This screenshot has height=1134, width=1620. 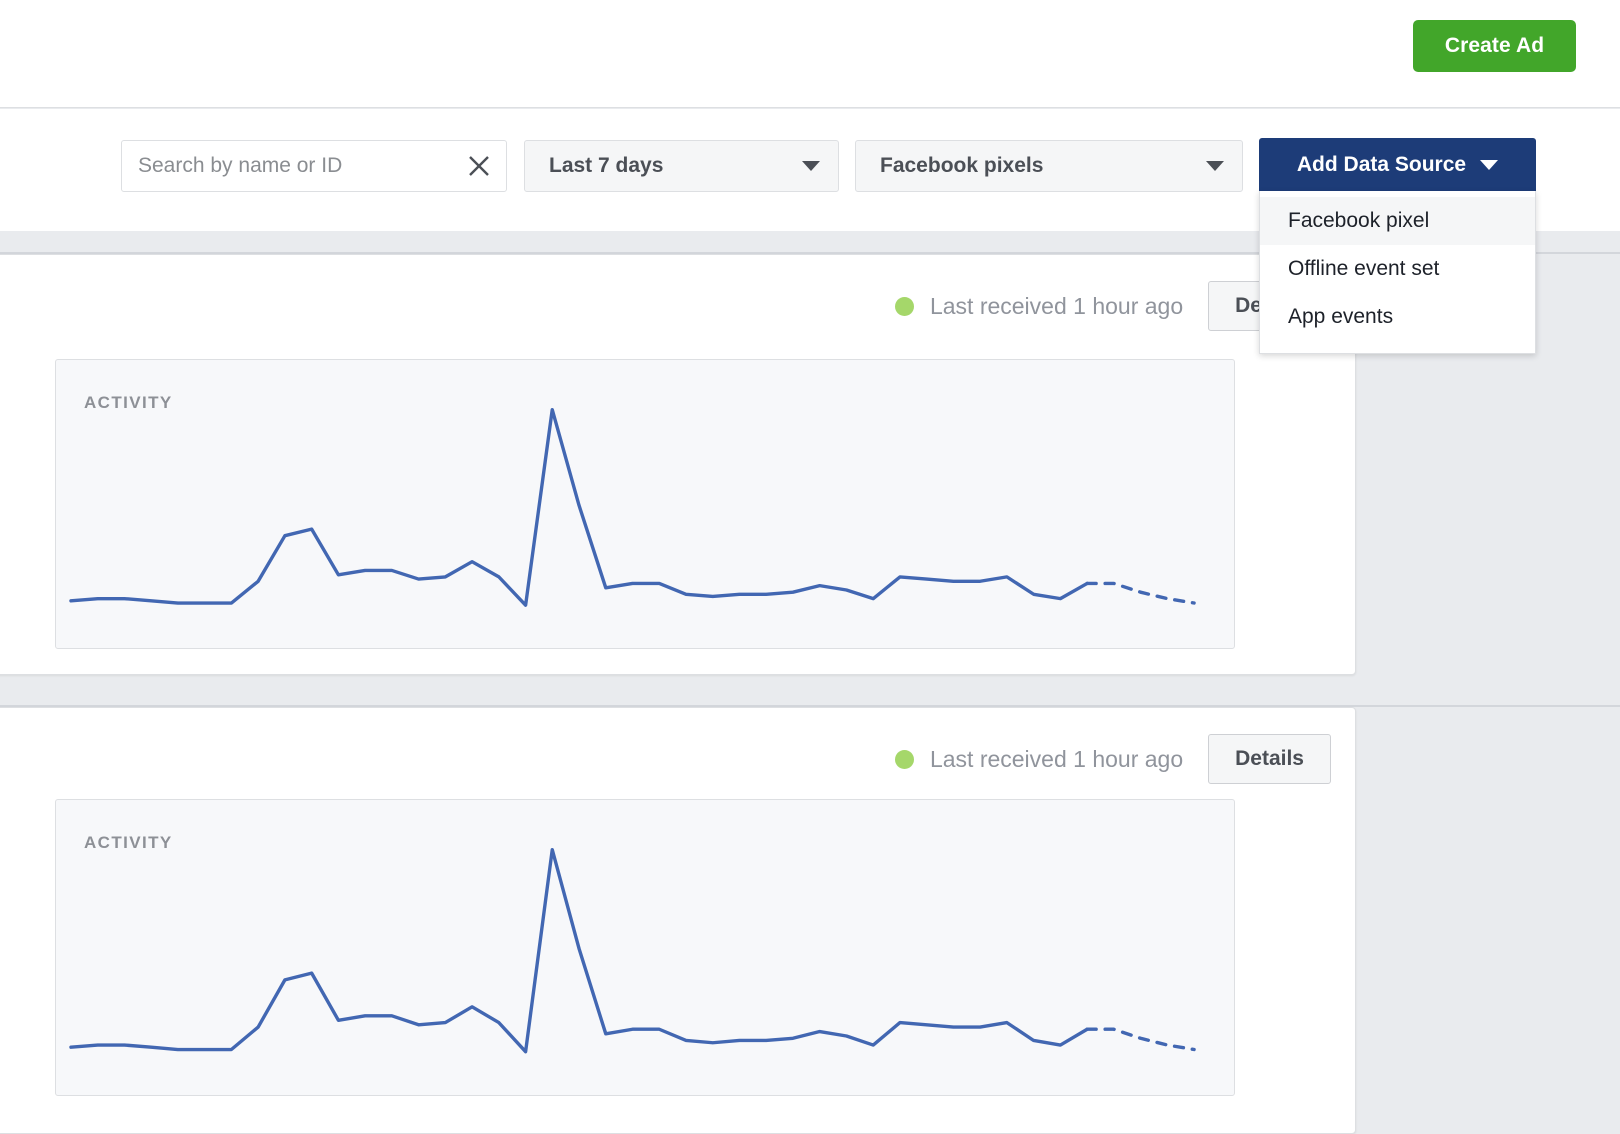 I want to click on menu-item-facebook-pixel: Facebook pixel, so click(x=1397, y=221).